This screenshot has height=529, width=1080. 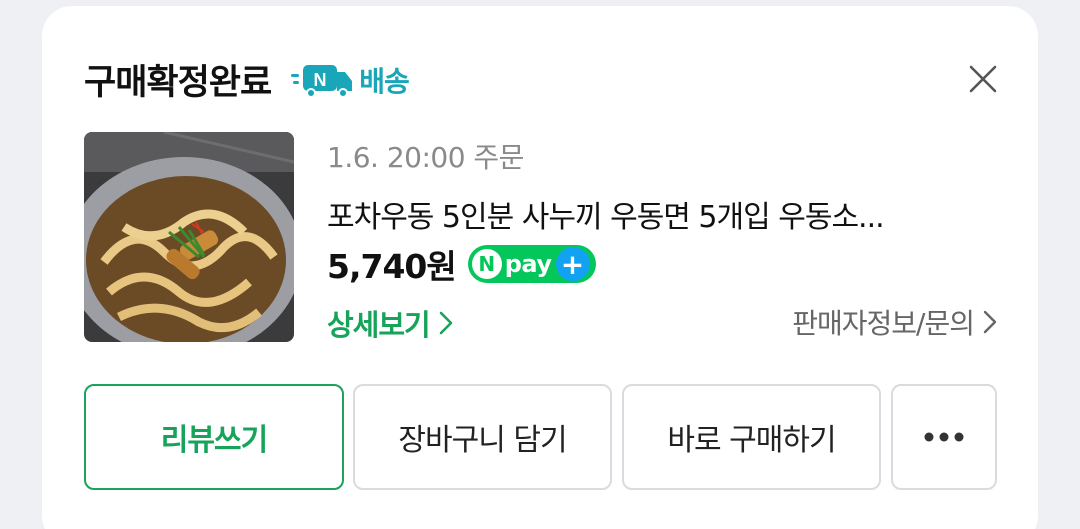 I want to click on npay-plus-badge: N pay +, so click(x=531, y=264).